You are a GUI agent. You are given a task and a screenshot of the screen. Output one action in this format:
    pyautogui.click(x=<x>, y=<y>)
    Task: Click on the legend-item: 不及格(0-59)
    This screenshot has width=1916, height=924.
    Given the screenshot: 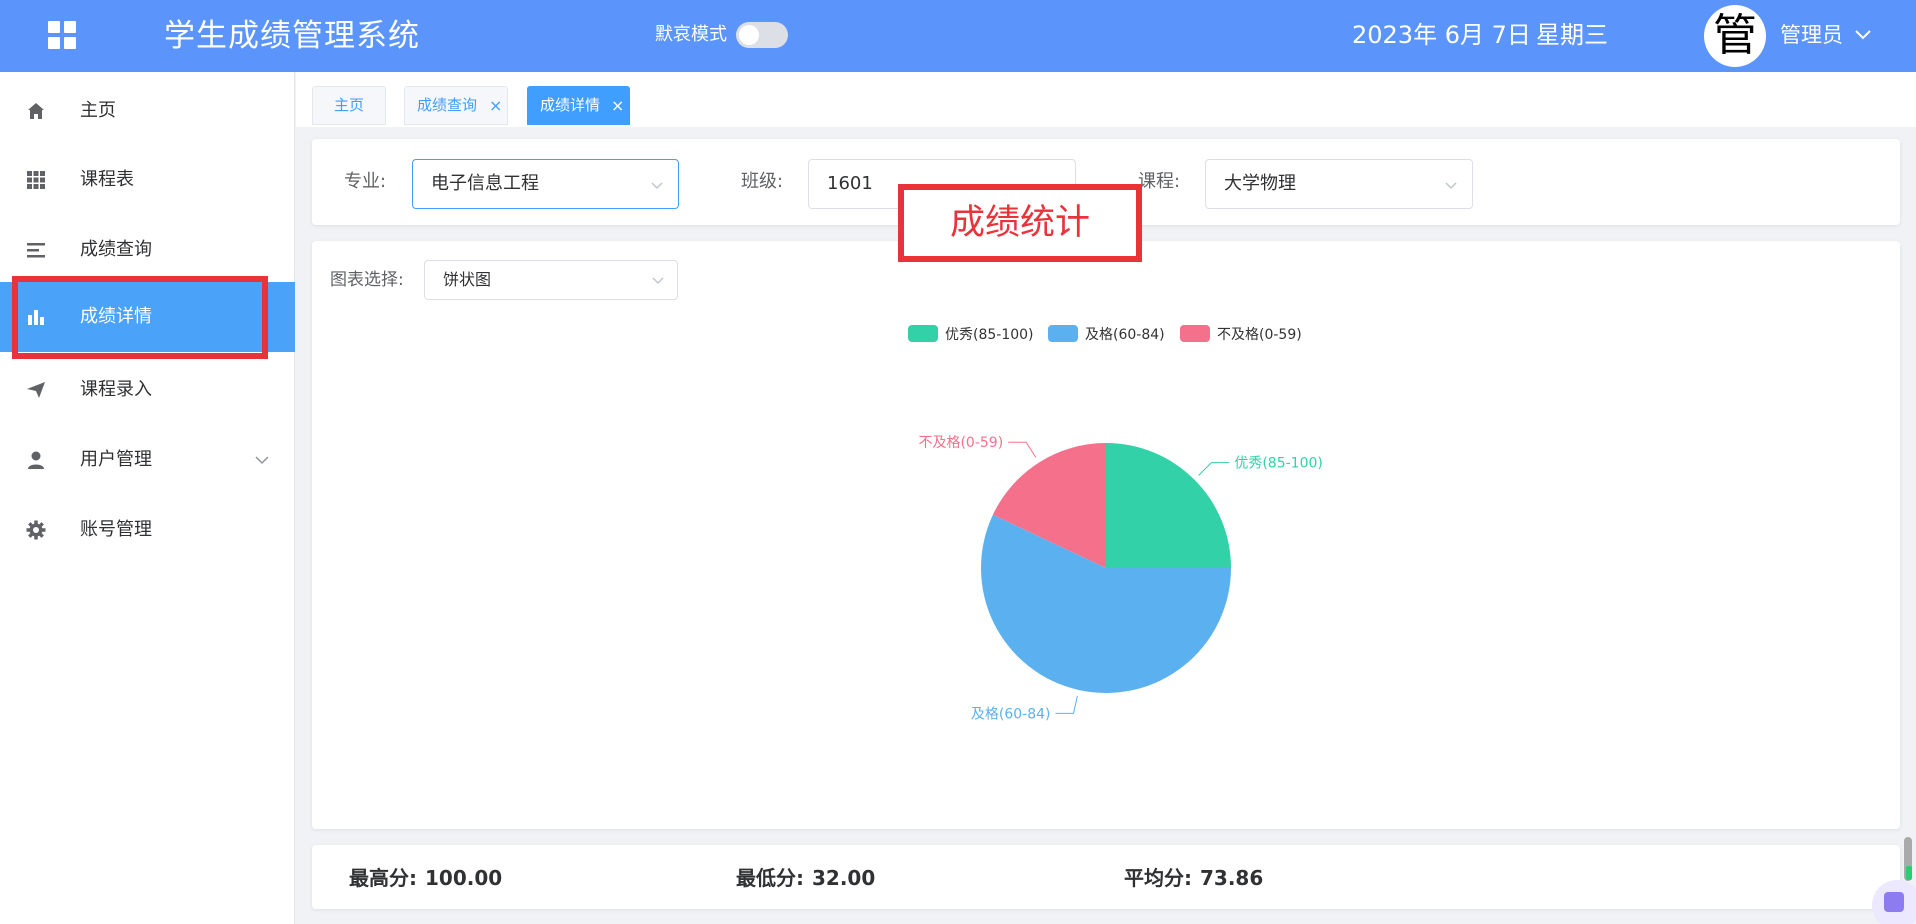 What is the action you would take?
    pyautogui.click(x=1241, y=334)
    